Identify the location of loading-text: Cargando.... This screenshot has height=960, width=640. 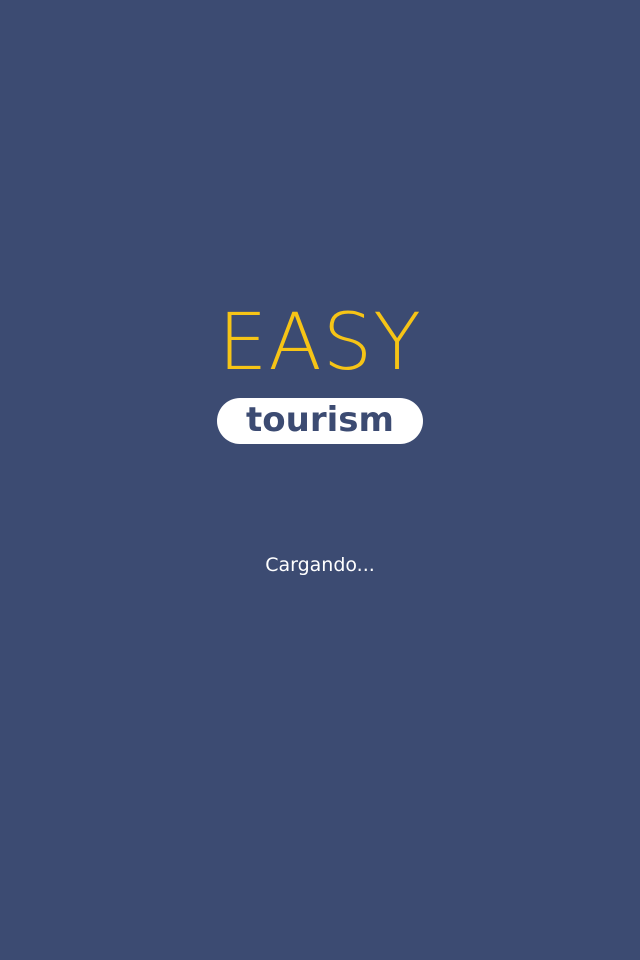
(320, 565).